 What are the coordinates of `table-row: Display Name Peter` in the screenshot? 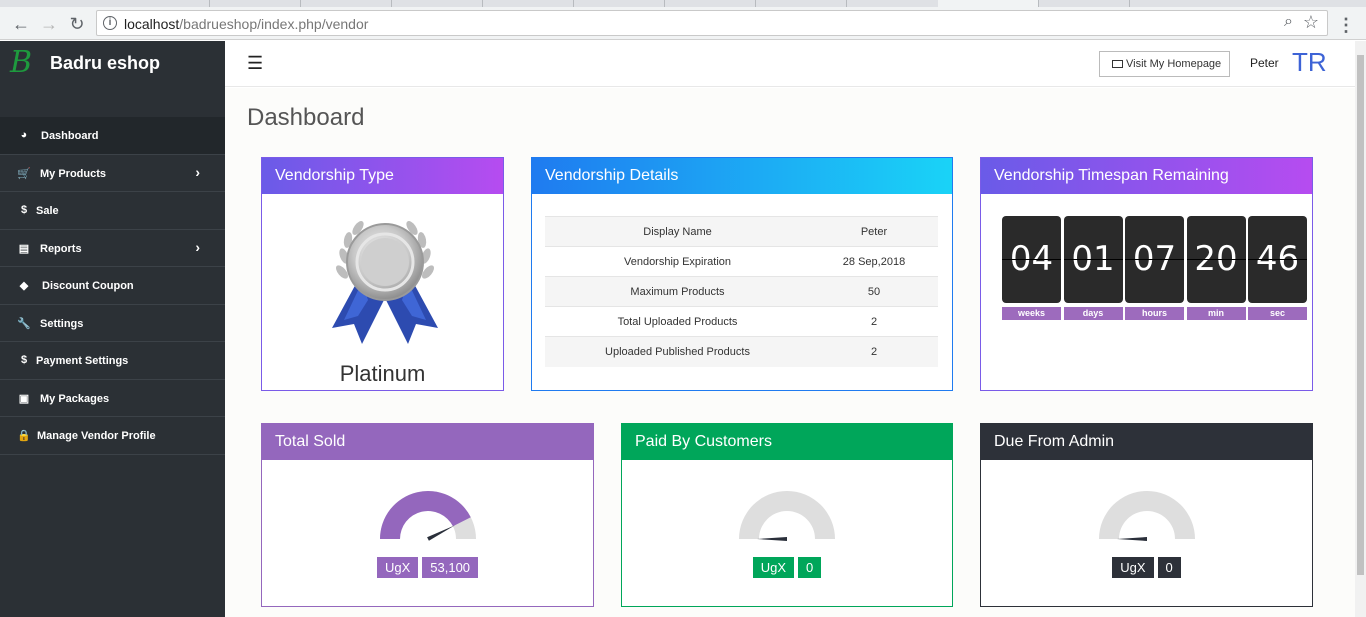 It's located at (741, 231).